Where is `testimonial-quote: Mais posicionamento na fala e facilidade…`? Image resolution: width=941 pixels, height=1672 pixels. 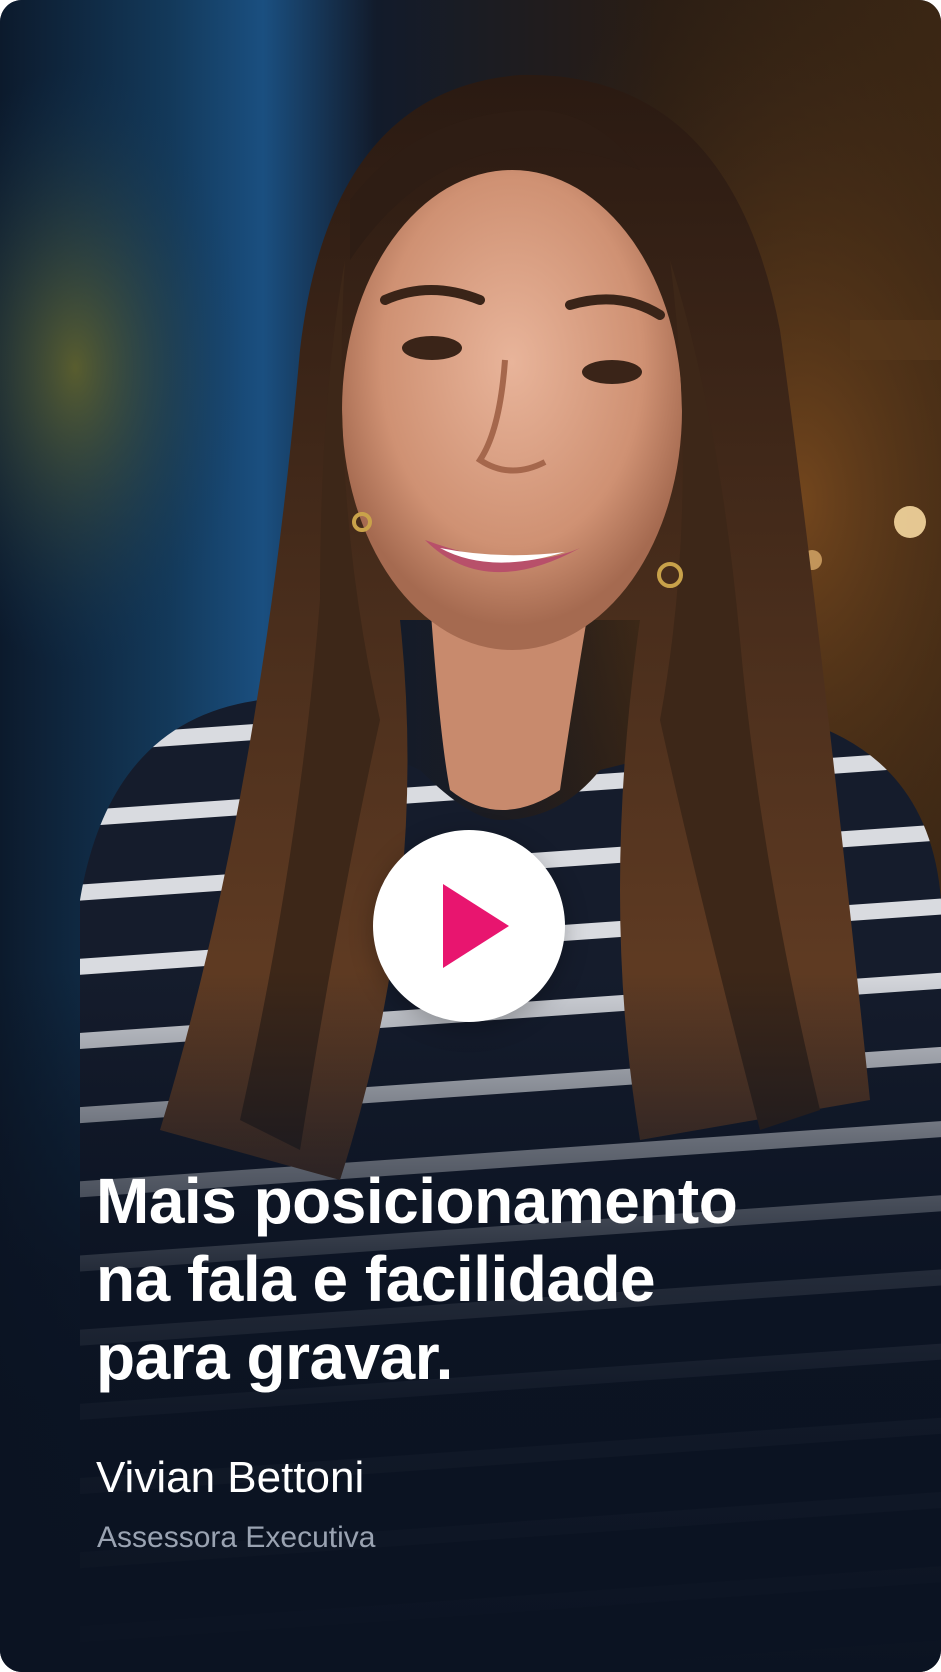 testimonial-quote: Mais posicionamento na fala e facilidade… is located at coordinates (506, 1279).